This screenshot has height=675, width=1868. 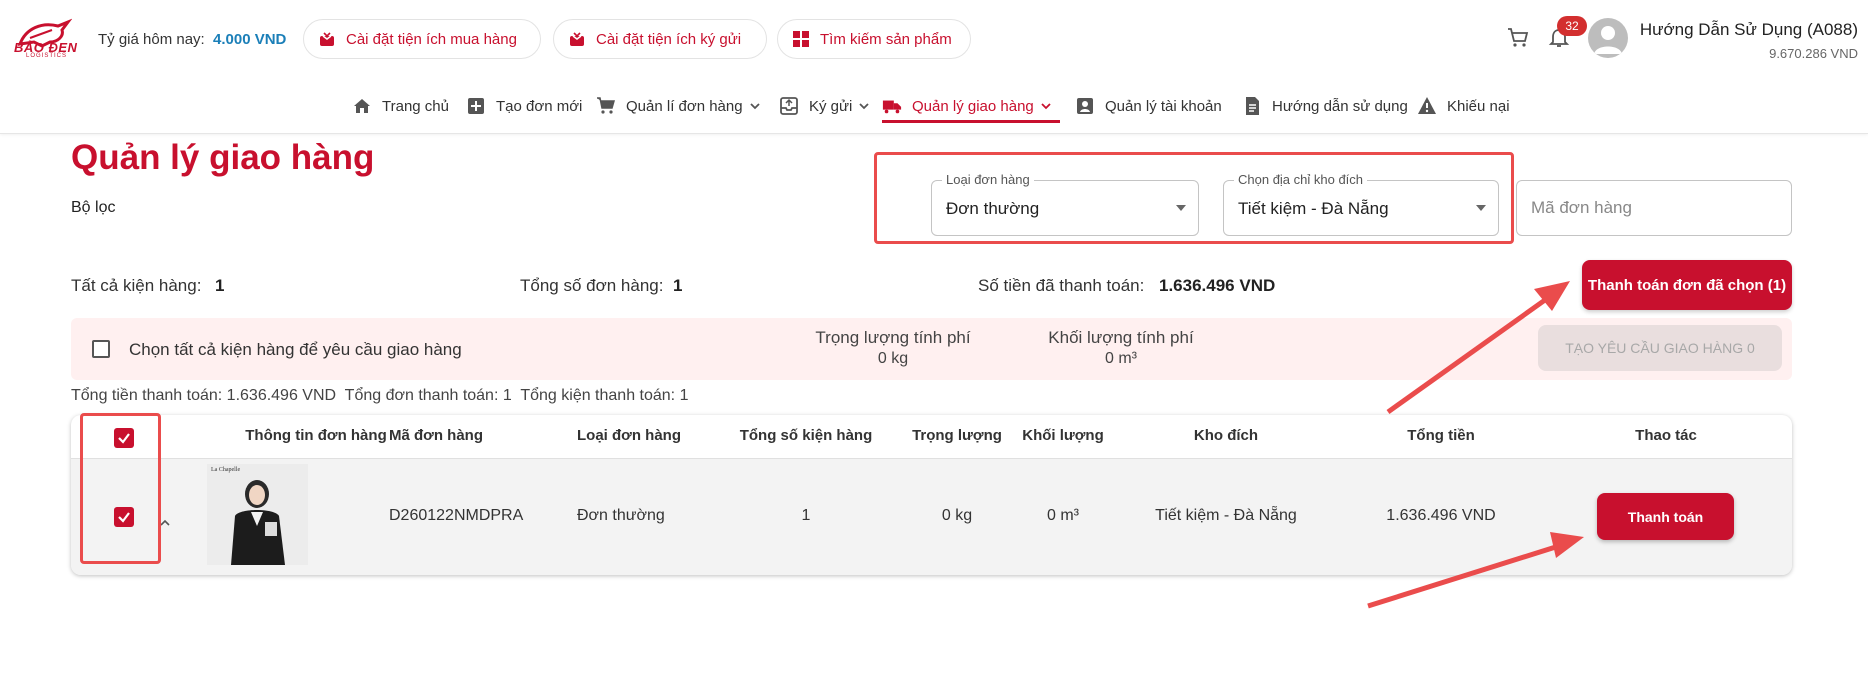 What do you see at coordinates (806, 435) in the screenshot?
I see `col-package-count: Tổng số kiện hàng` at bounding box center [806, 435].